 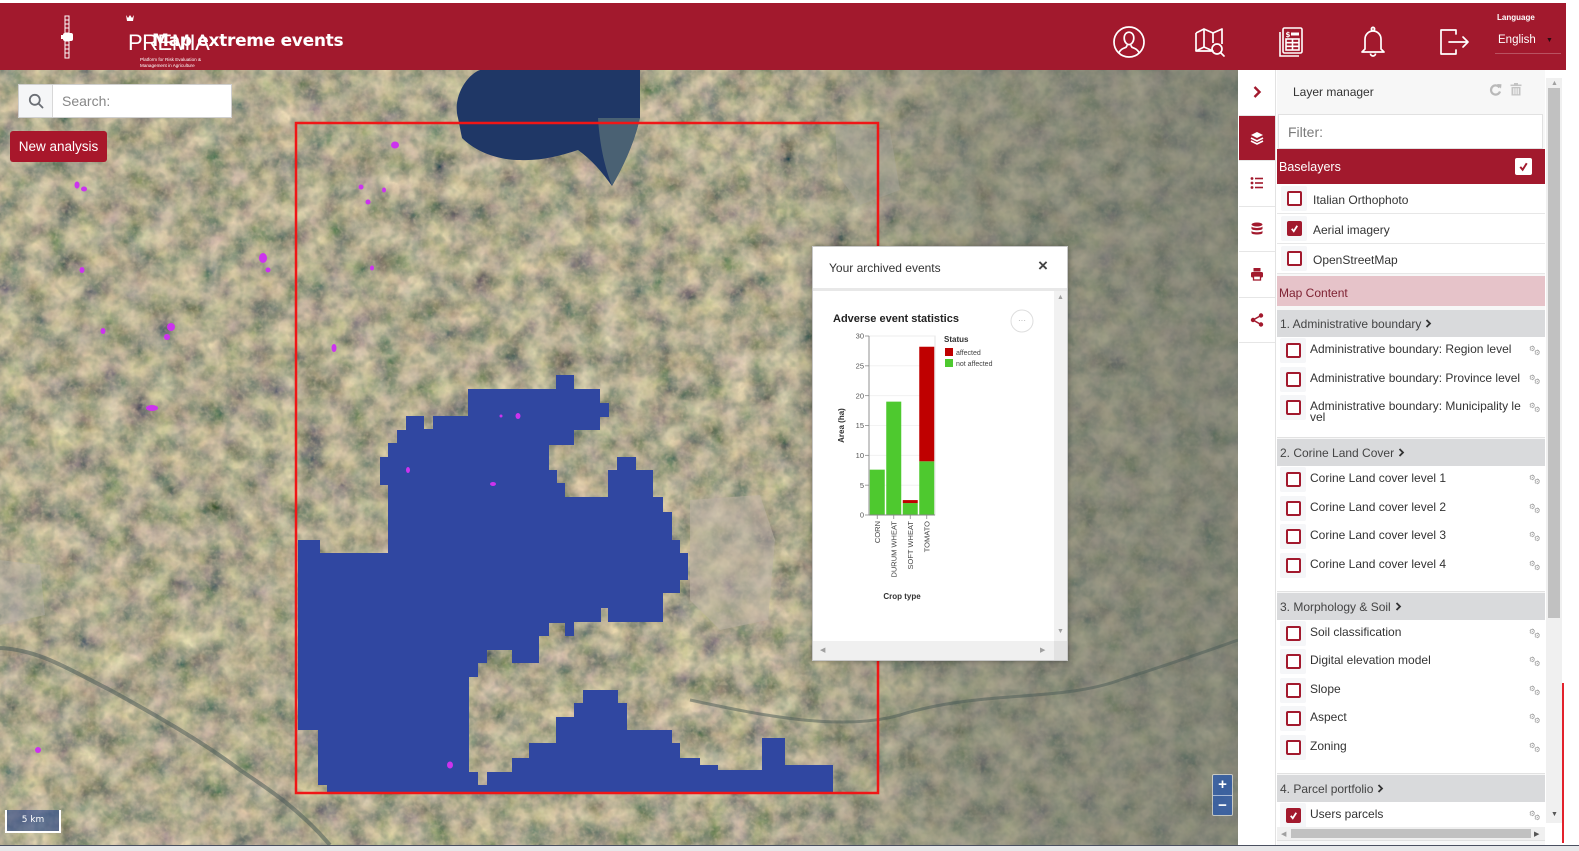 I want to click on layer-item: Digital elevation model ⚙ ⚙, so click(x=1411, y=662).